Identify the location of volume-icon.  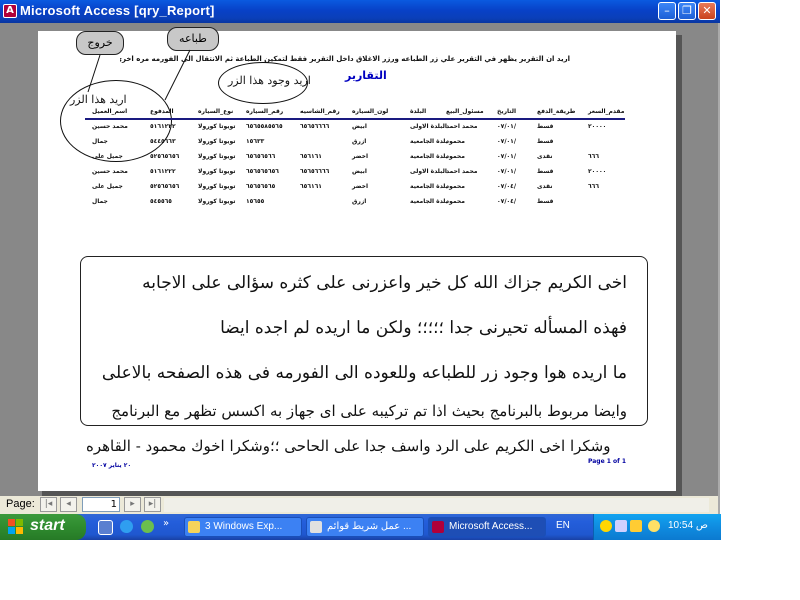
(654, 526).